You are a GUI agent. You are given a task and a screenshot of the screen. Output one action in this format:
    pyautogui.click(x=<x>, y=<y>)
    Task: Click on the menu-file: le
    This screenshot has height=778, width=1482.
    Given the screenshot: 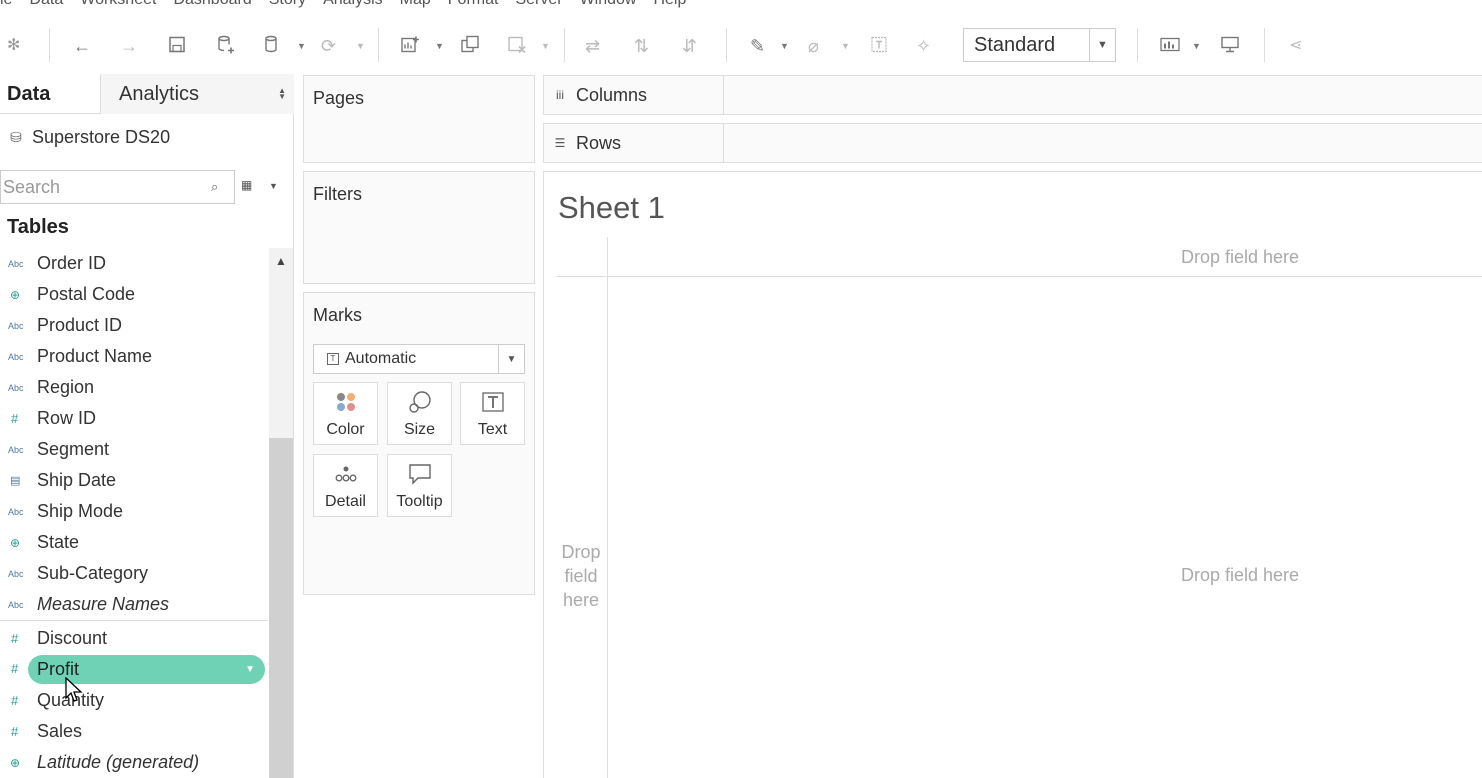 What is the action you would take?
    pyautogui.click(x=6, y=5)
    